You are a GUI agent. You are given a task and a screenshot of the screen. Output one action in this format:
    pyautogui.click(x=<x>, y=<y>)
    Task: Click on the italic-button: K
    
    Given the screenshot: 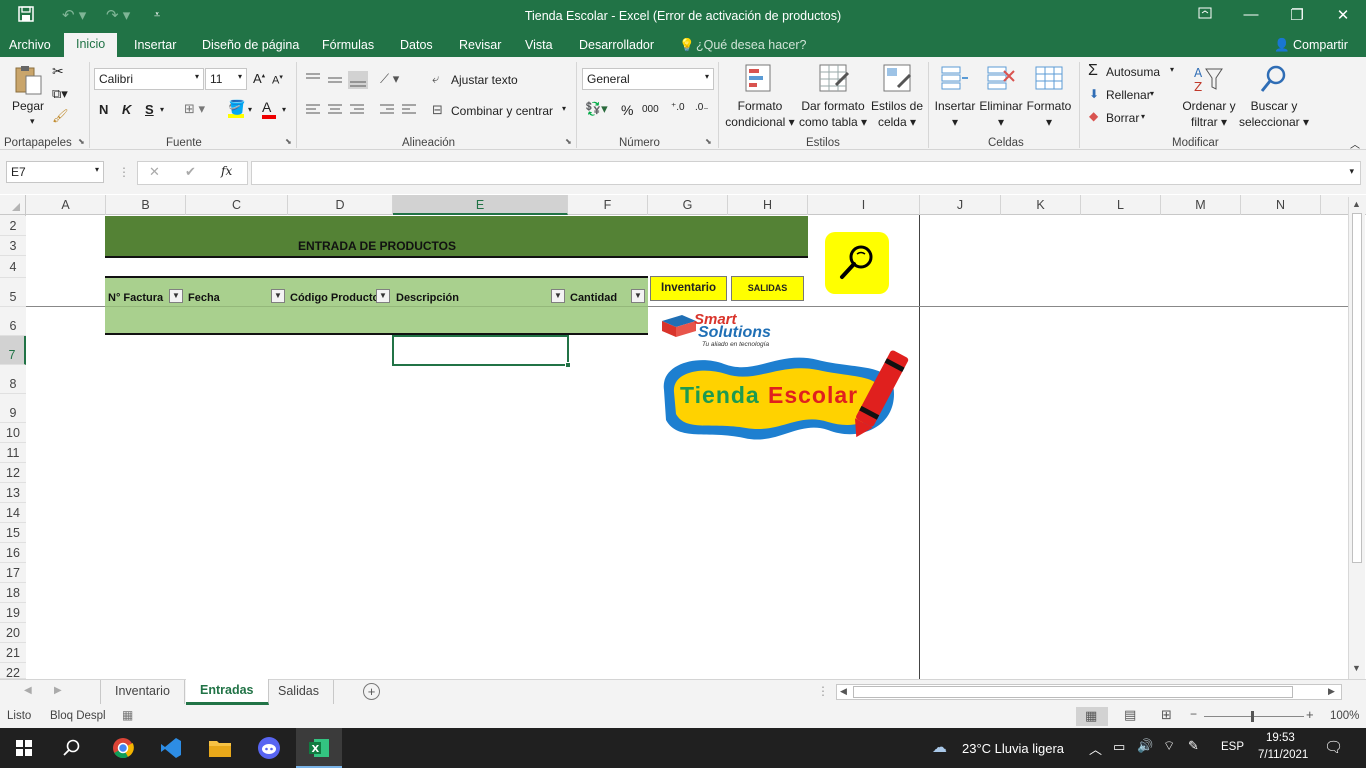 What is the action you would take?
    pyautogui.click(x=126, y=109)
    